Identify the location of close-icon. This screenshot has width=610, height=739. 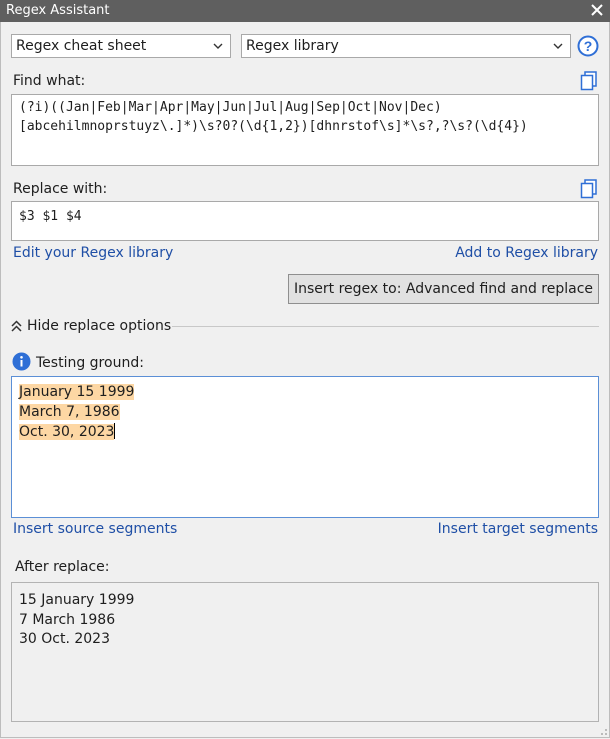
(597, 10).